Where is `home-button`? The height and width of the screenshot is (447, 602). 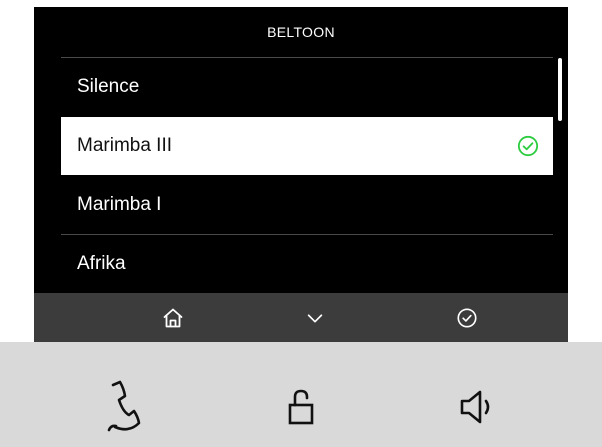 home-button is located at coordinates (173, 317).